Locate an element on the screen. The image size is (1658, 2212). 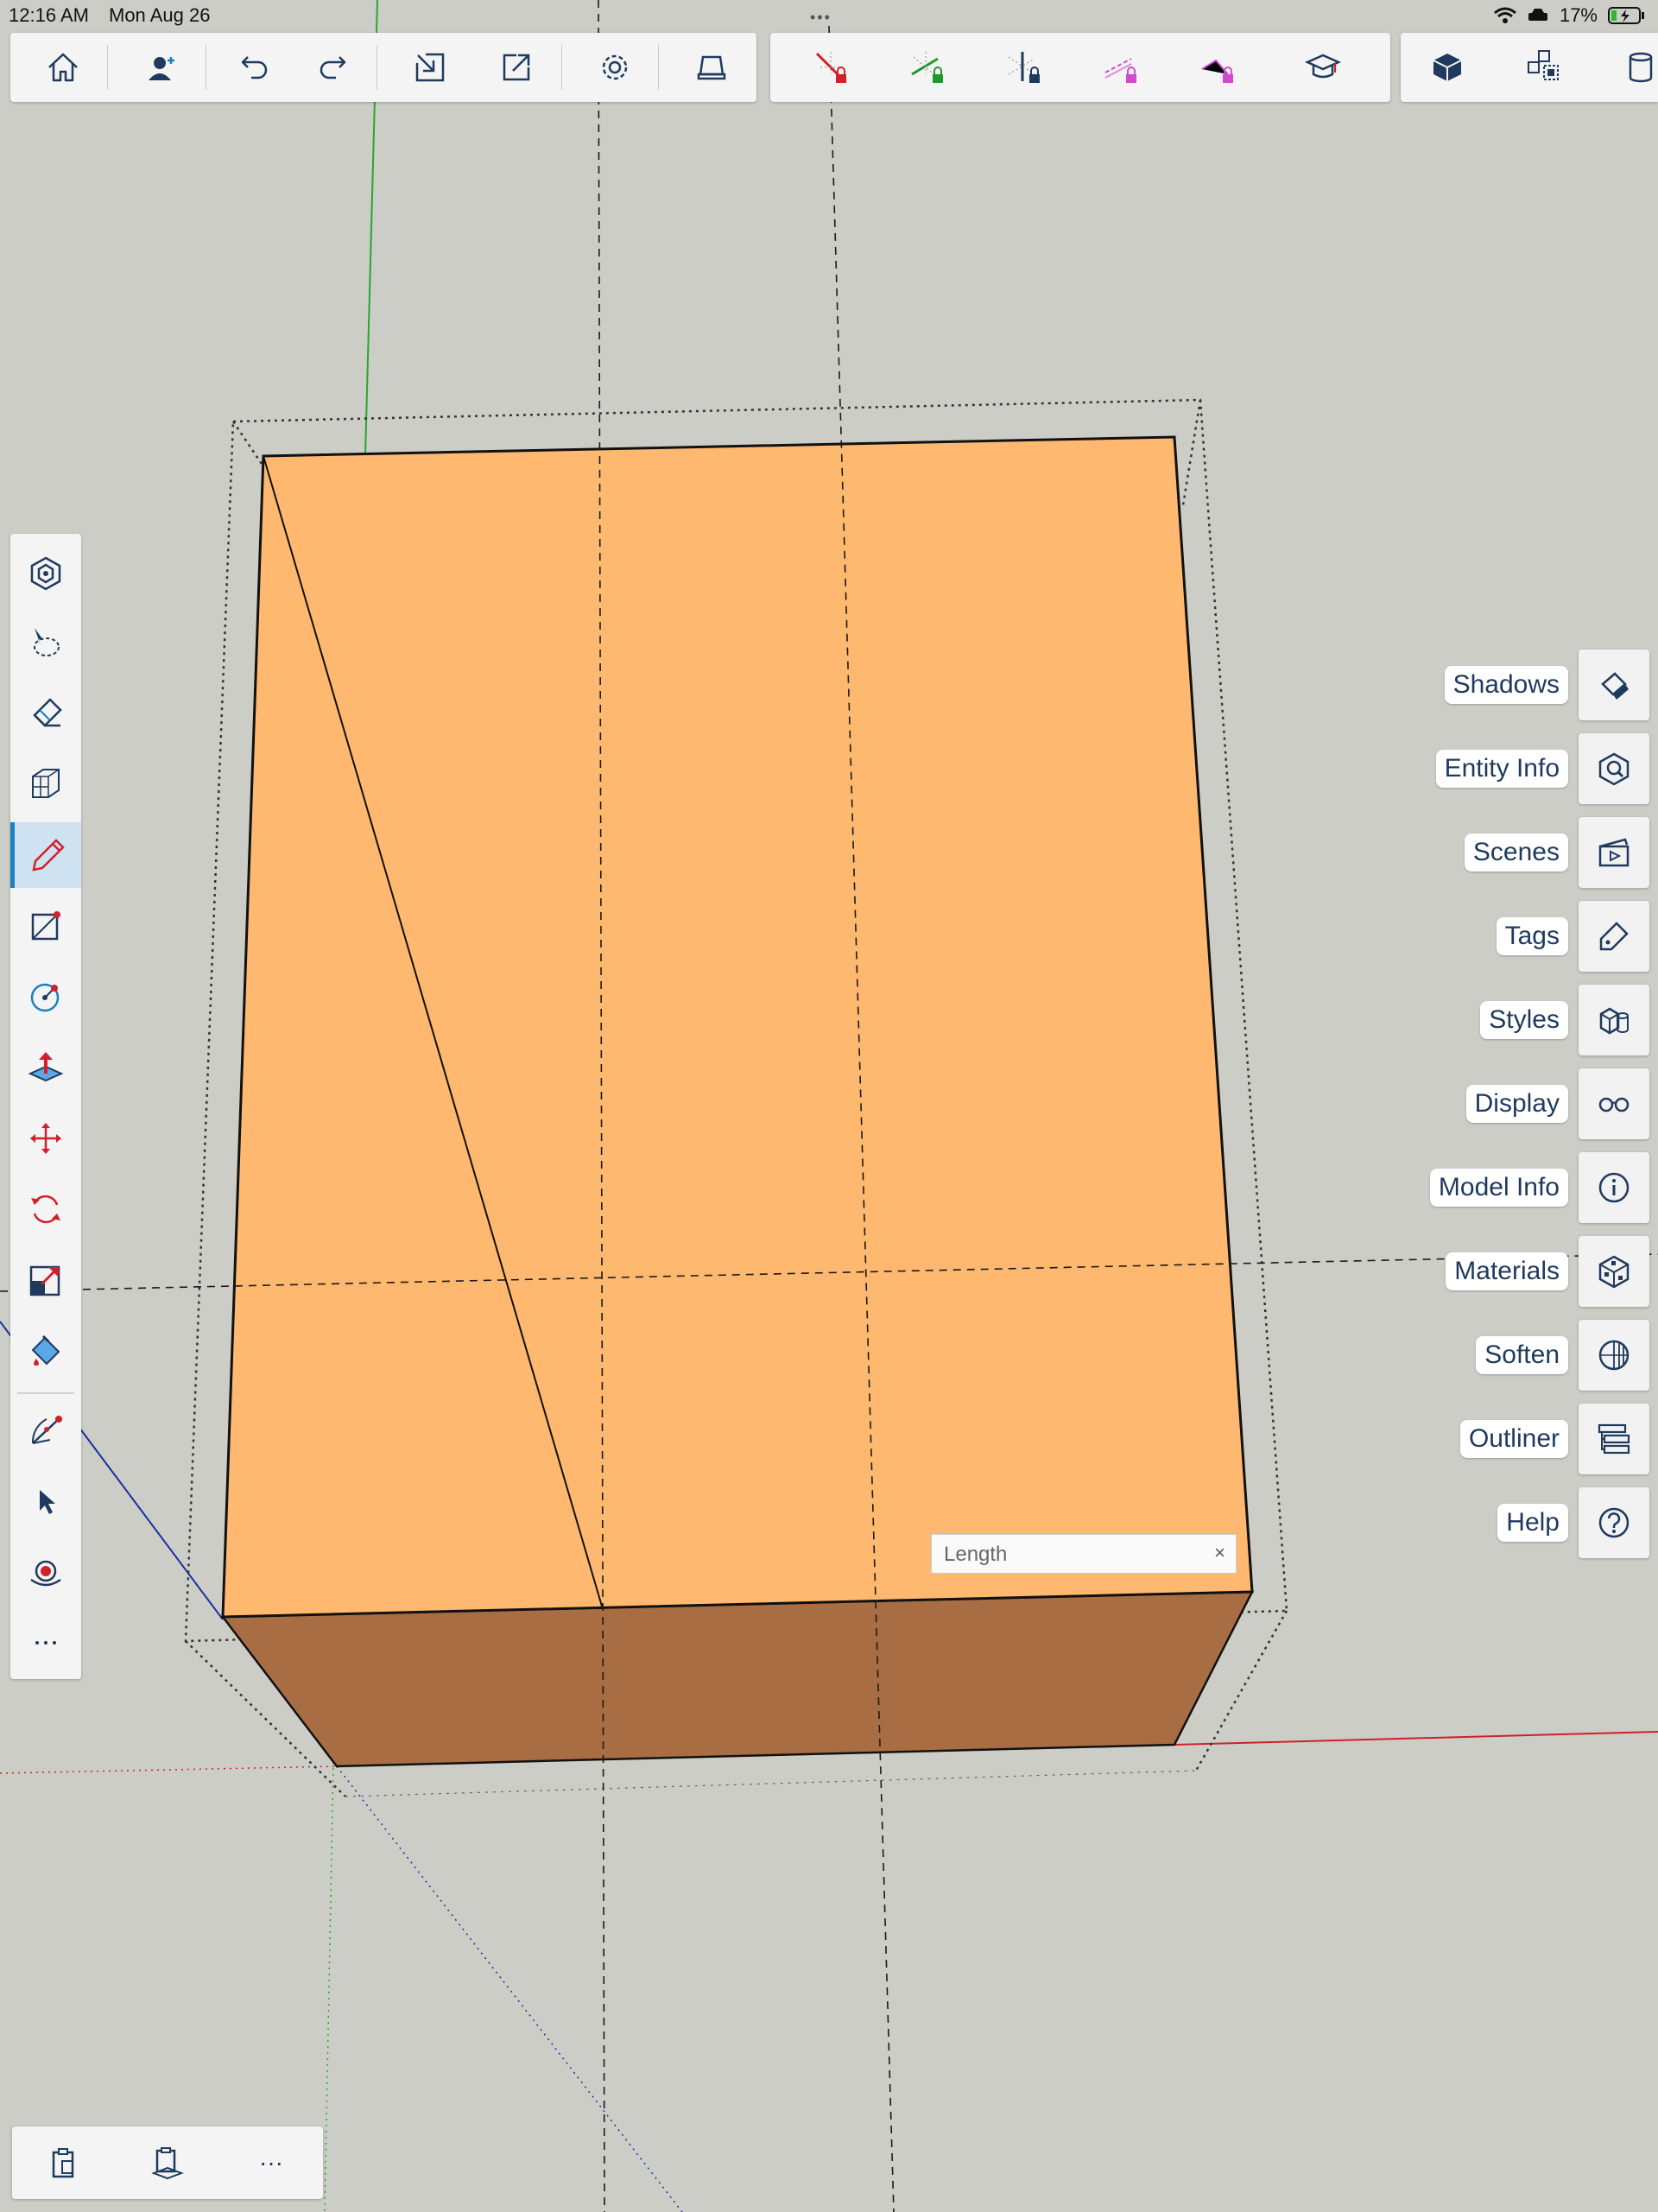
tray-display: Display is located at coordinates (1557, 1103).